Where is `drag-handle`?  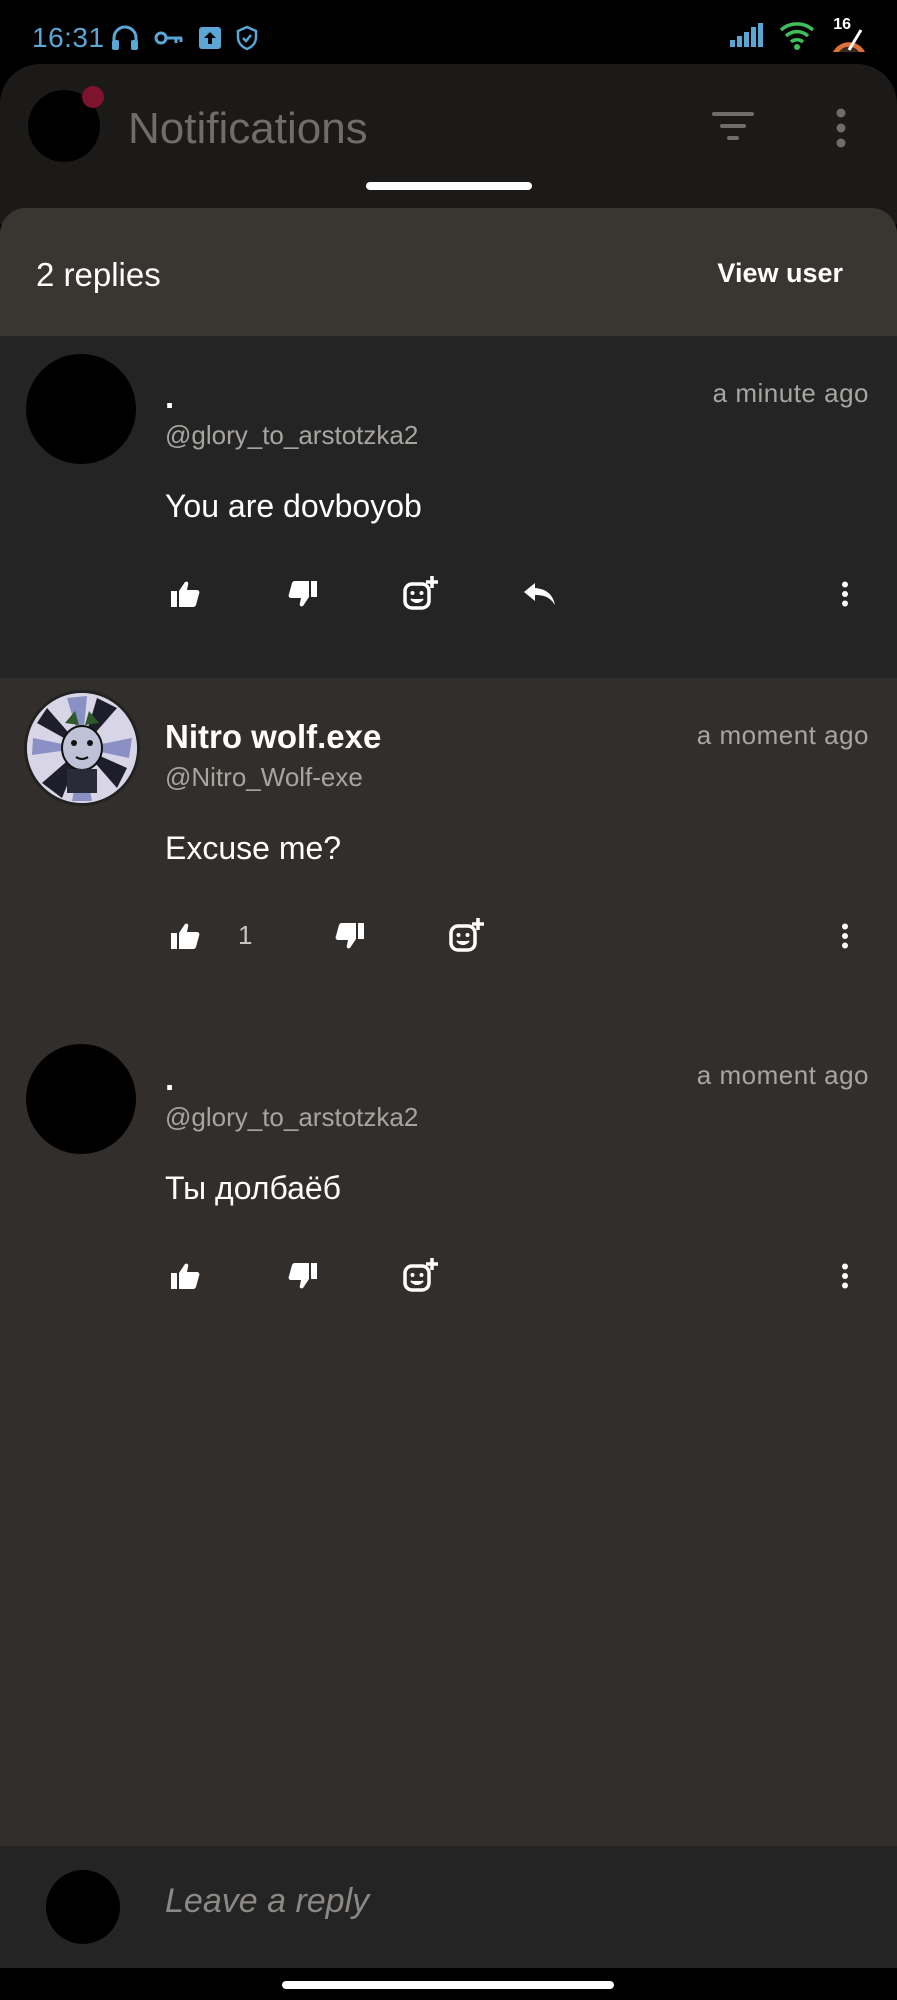 drag-handle is located at coordinates (449, 186).